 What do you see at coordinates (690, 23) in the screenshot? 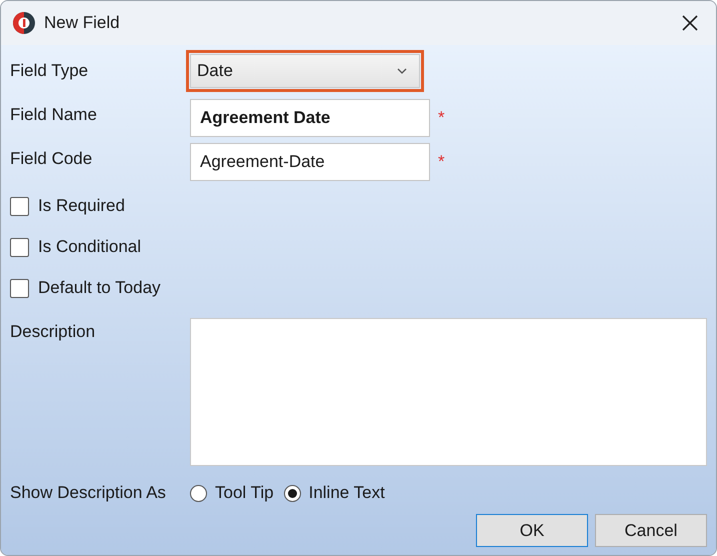
I see `close-icon` at bounding box center [690, 23].